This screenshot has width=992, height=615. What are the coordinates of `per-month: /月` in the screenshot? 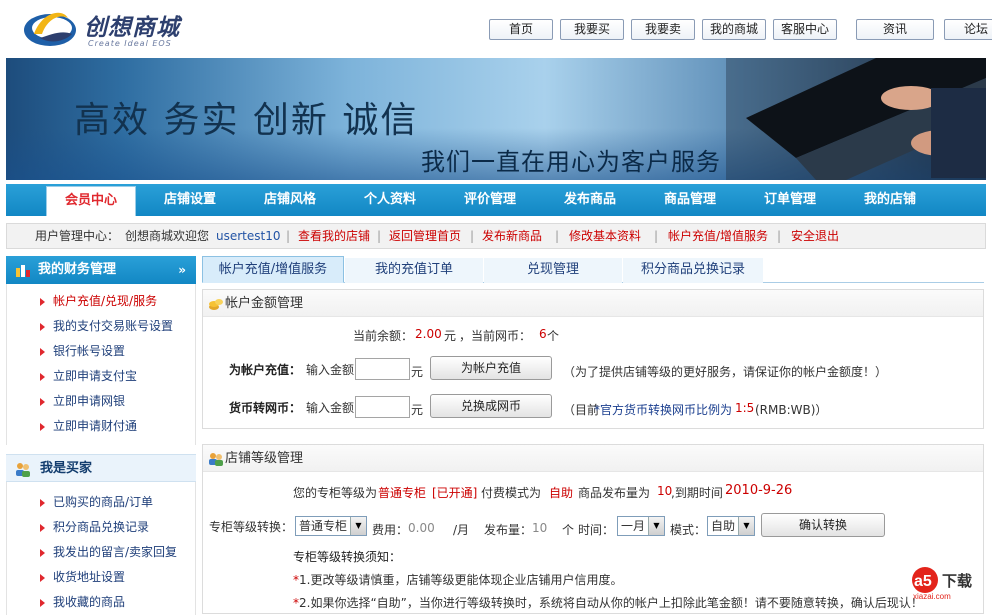 It's located at (461, 530).